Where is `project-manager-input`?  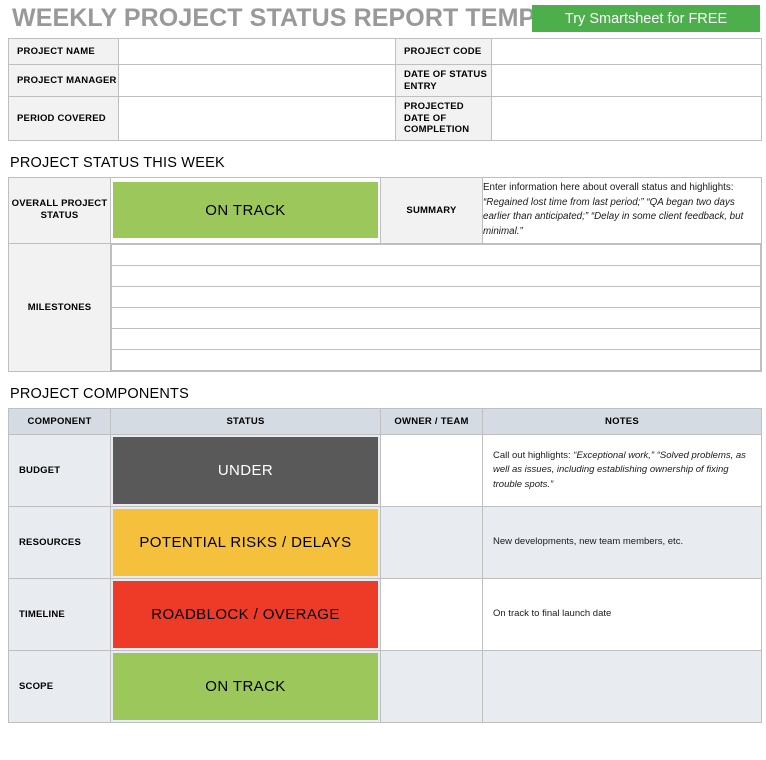 project-manager-input is located at coordinates (257, 80).